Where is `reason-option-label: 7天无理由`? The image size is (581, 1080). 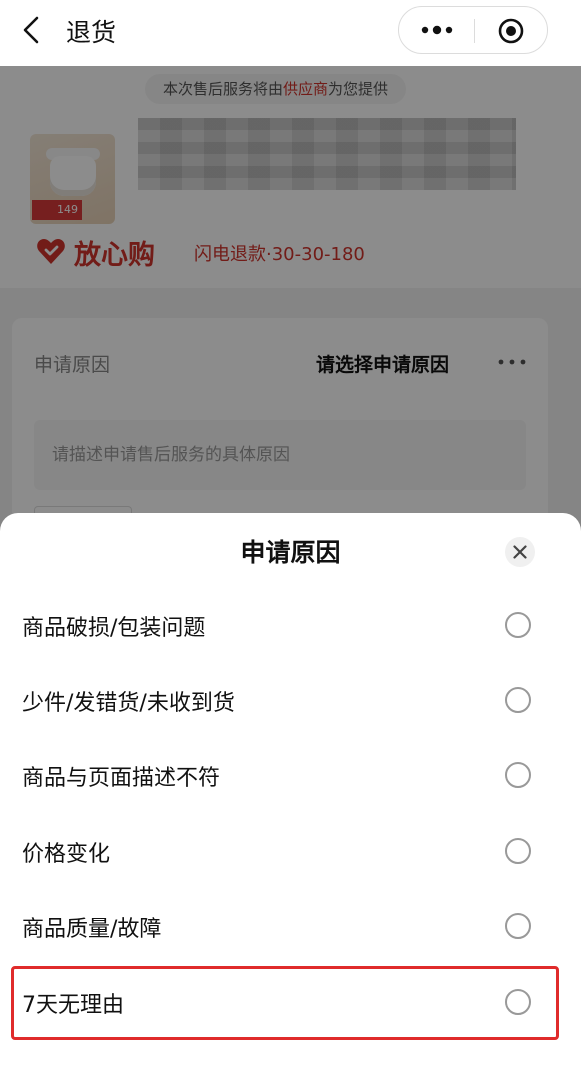 reason-option-label: 7天无理由 is located at coordinates (73, 1005).